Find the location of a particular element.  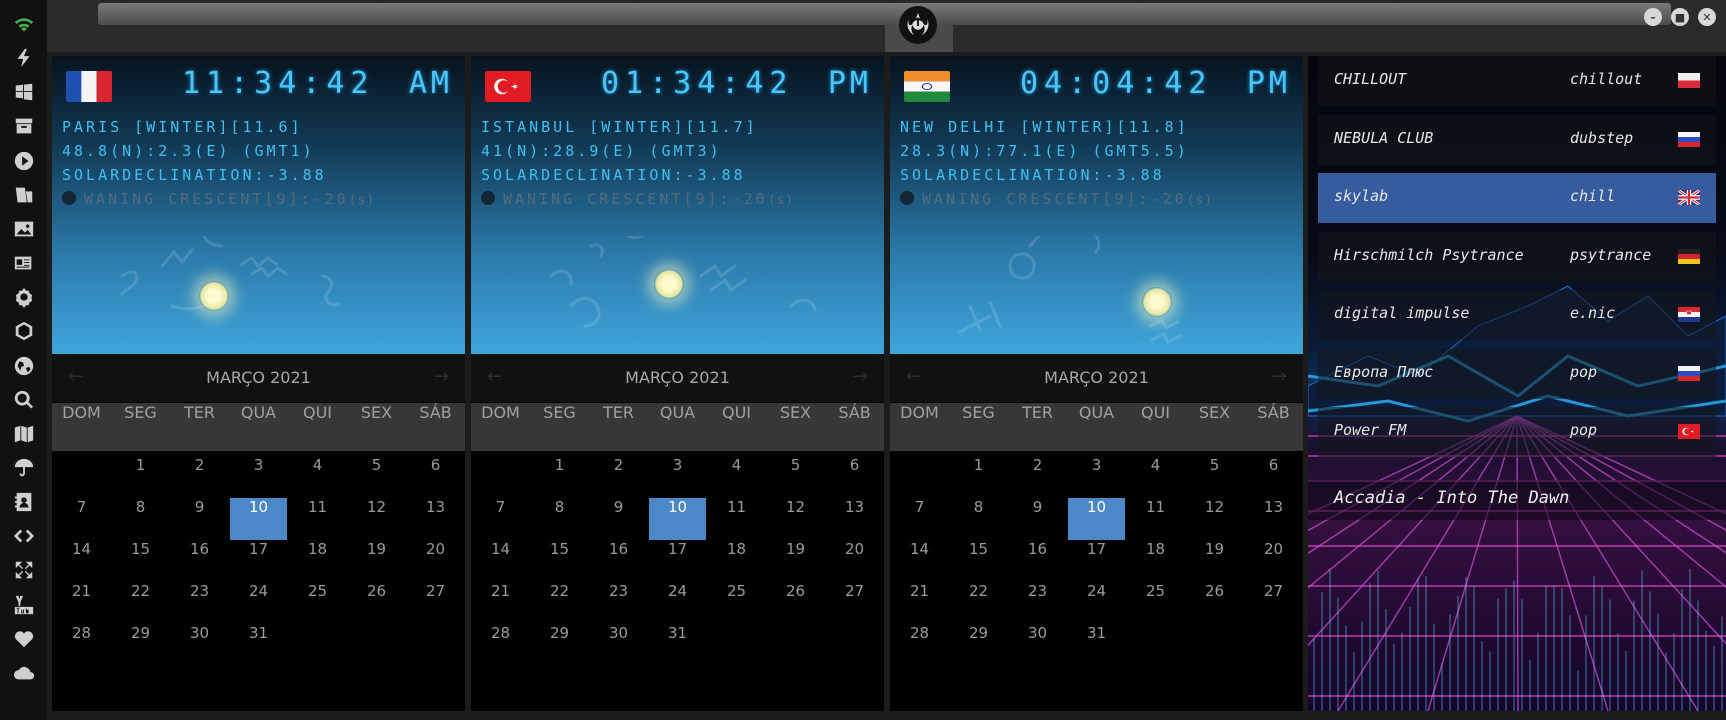

calendar-day: 25 is located at coordinates (317, 603).